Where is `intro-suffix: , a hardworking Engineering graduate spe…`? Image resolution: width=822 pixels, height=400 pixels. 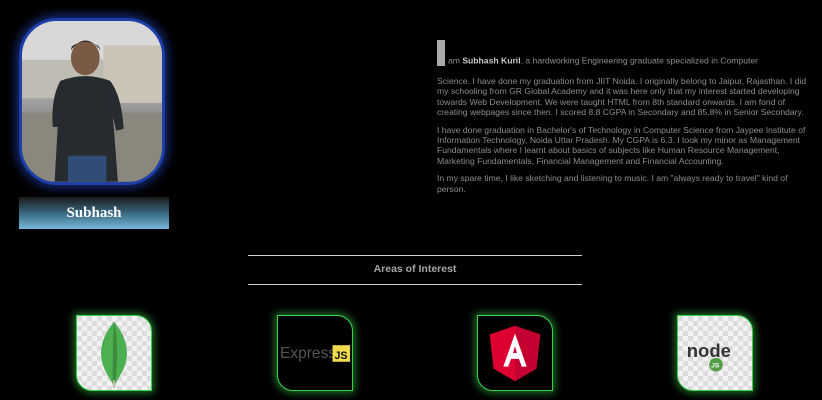
intro-suffix: , a hardworking Engineering graduate spe… is located at coordinates (639, 60).